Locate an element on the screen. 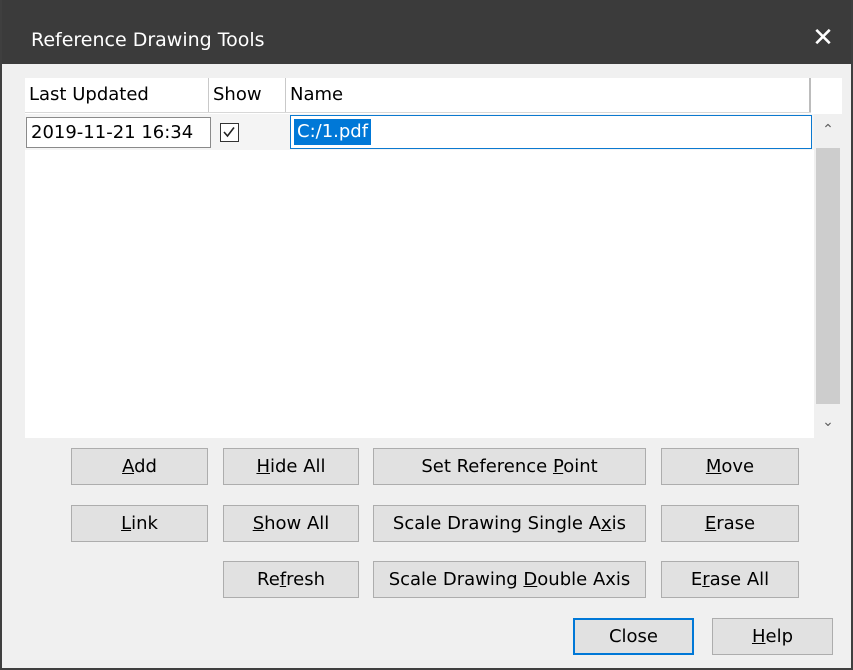 The image size is (853, 670). column-header-last-updated: Last Updated is located at coordinates (117, 95).